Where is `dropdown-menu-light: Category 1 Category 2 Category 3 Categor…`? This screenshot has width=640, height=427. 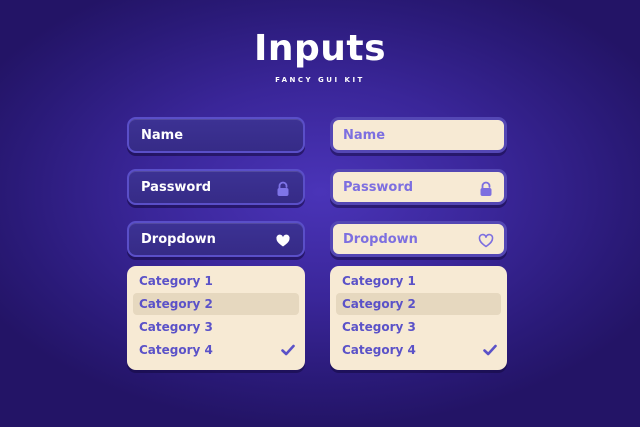 dropdown-menu-light: Category 1 Category 2 Category 3 Categor… is located at coordinates (418, 318).